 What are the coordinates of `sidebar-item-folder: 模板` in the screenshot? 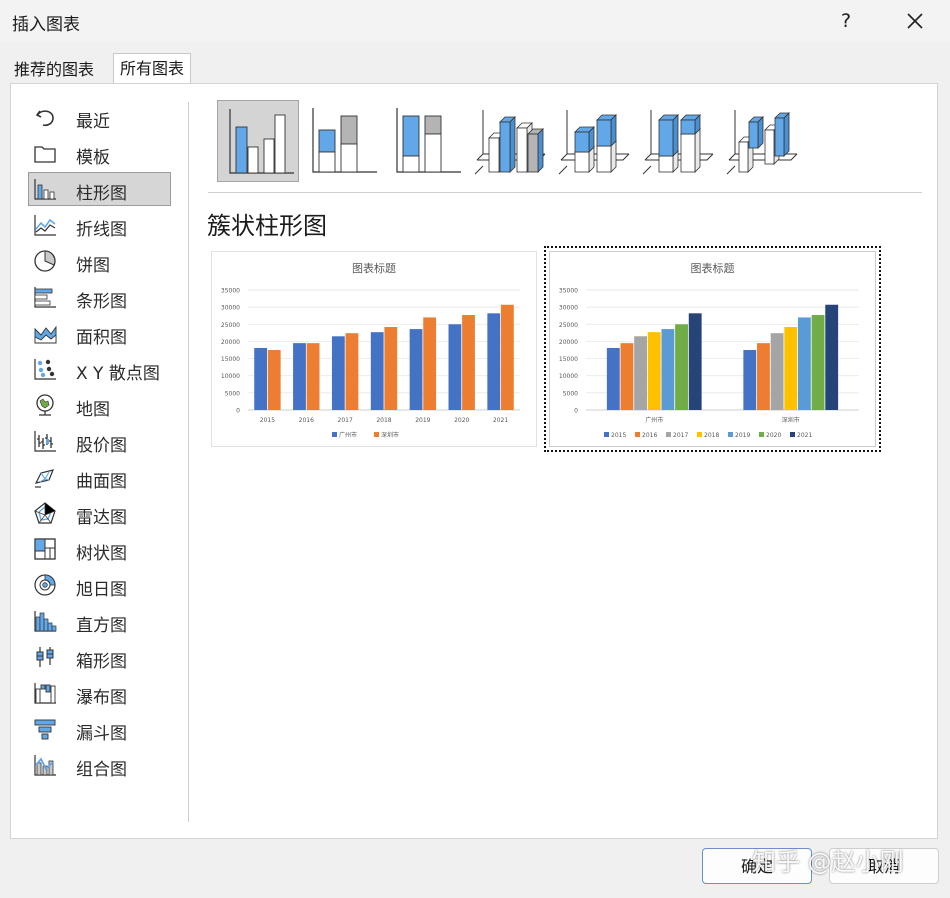 It's located at (99, 153).